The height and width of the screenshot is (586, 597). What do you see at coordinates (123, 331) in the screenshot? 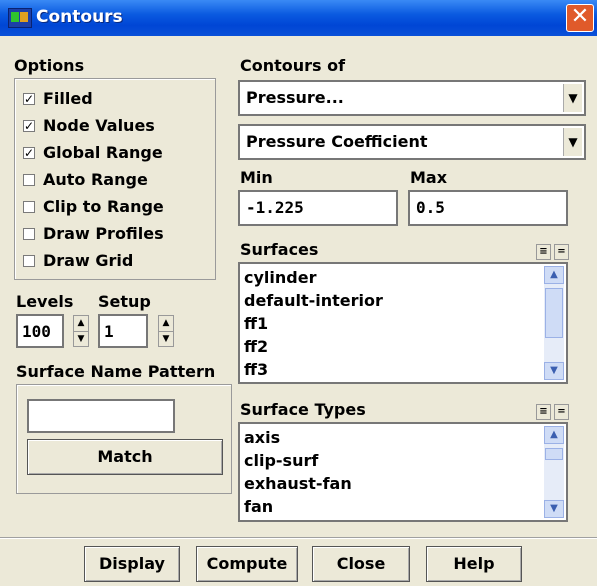
I see `setup-input: 1` at bounding box center [123, 331].